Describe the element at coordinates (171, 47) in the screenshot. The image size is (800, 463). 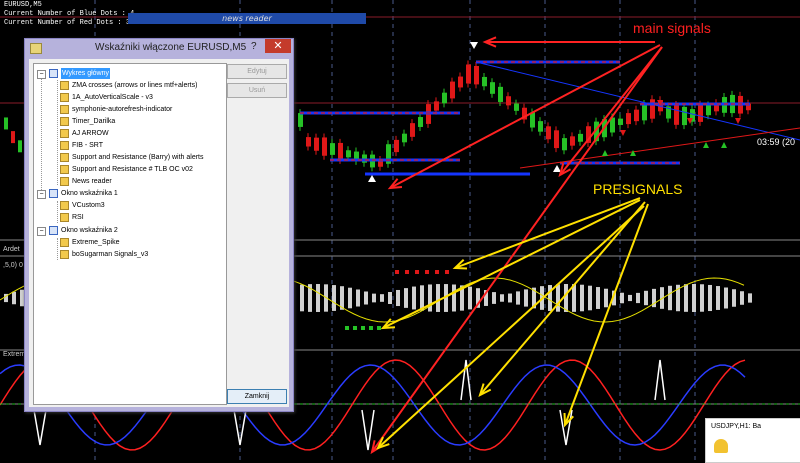
I see `dialog-title: Wskaźniki włączone EURUSD,M5` at that location.